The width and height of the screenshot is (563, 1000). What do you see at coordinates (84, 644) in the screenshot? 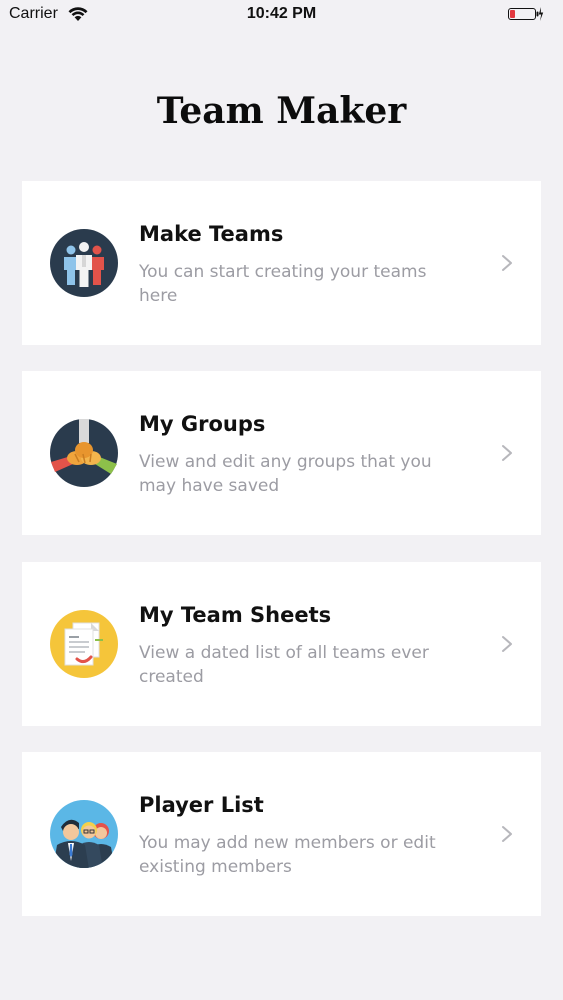
I see `documents-icon` at bounding box center [84, 644].